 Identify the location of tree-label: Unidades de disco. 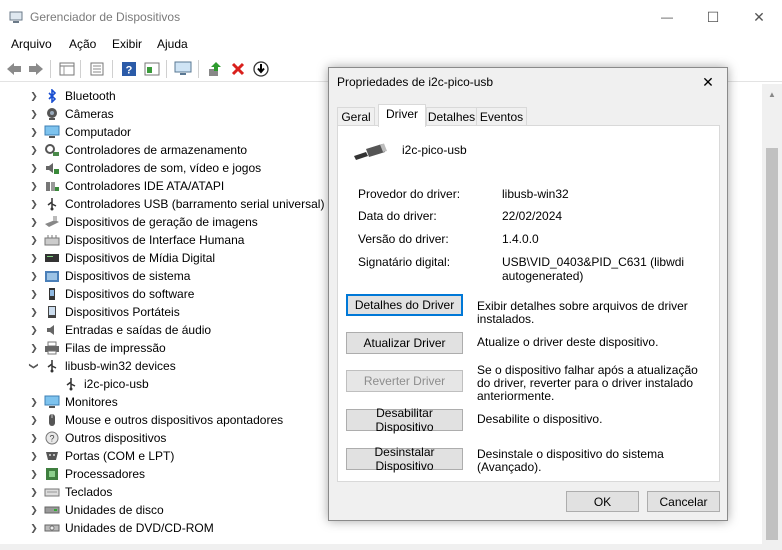
(114, 510).